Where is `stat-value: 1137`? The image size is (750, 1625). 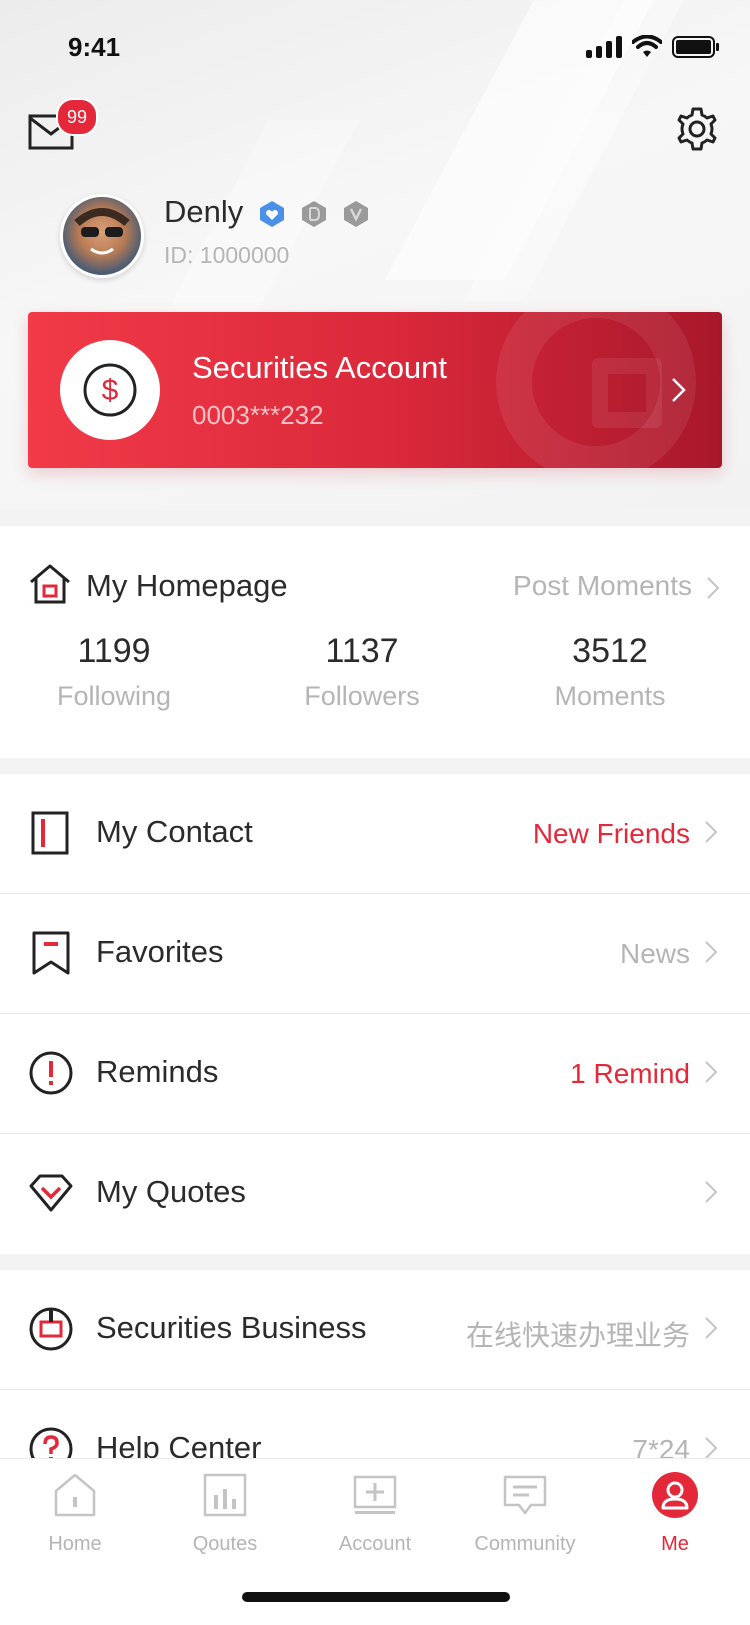
stat-value: 1137 is located at coordinates (362, 651).